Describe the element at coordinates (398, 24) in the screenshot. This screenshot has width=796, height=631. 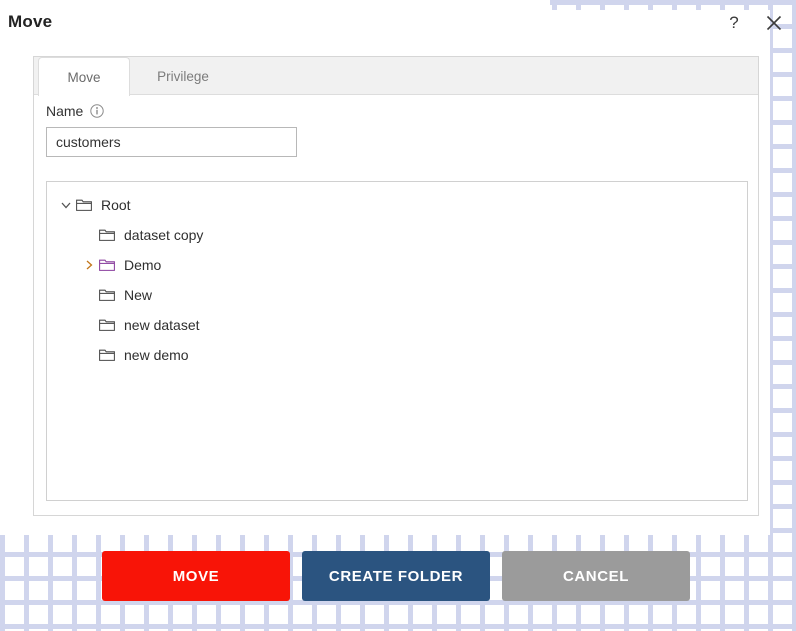
I see `dialog-header: Move ?` at that location.